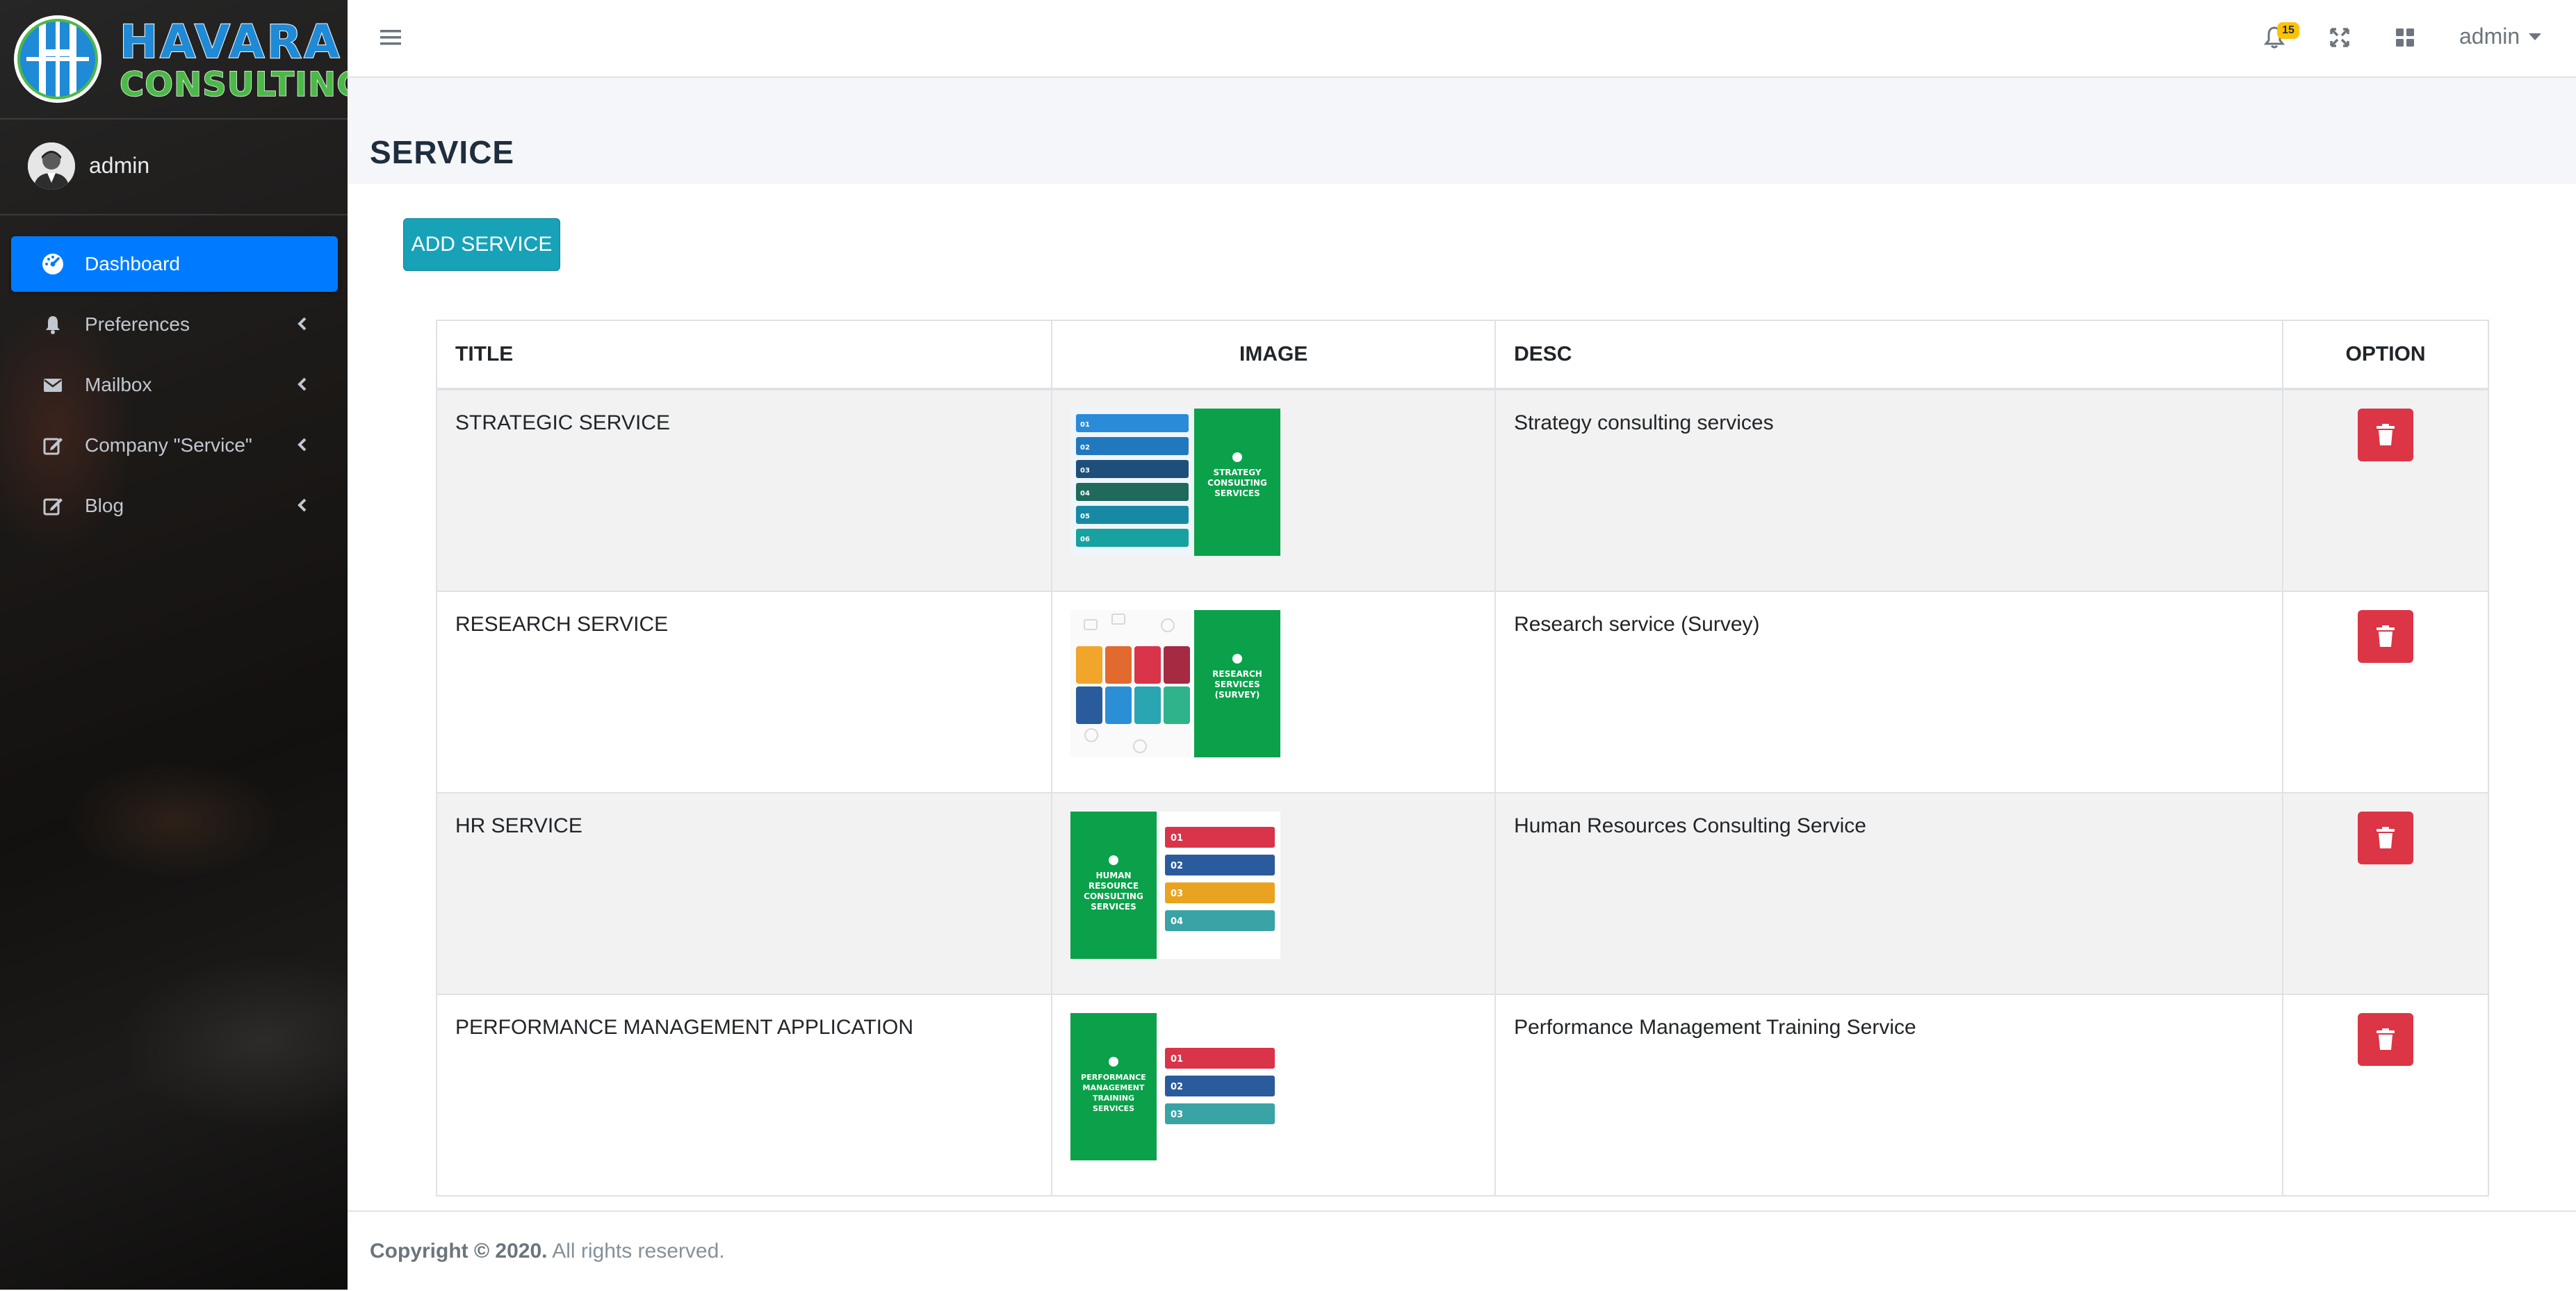  Describe the element at coordinates (744, 893) in the screenshot. I see `service-title: HR SERVICE` at that location.